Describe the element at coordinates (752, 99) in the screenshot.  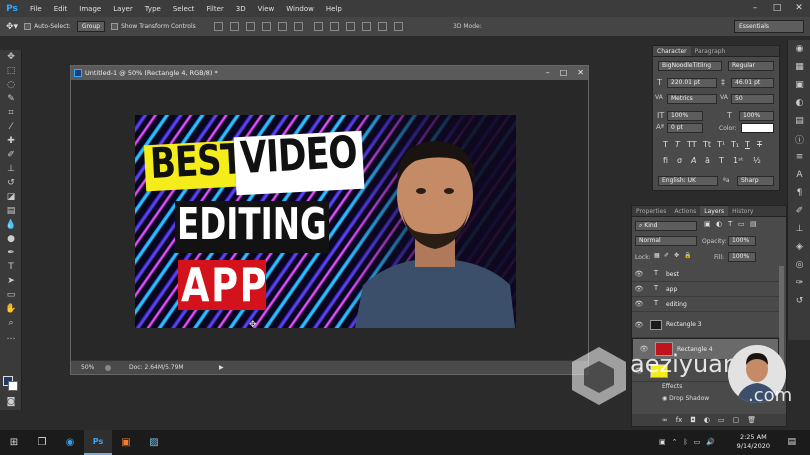
I see `tracking-field: 50` at that location.